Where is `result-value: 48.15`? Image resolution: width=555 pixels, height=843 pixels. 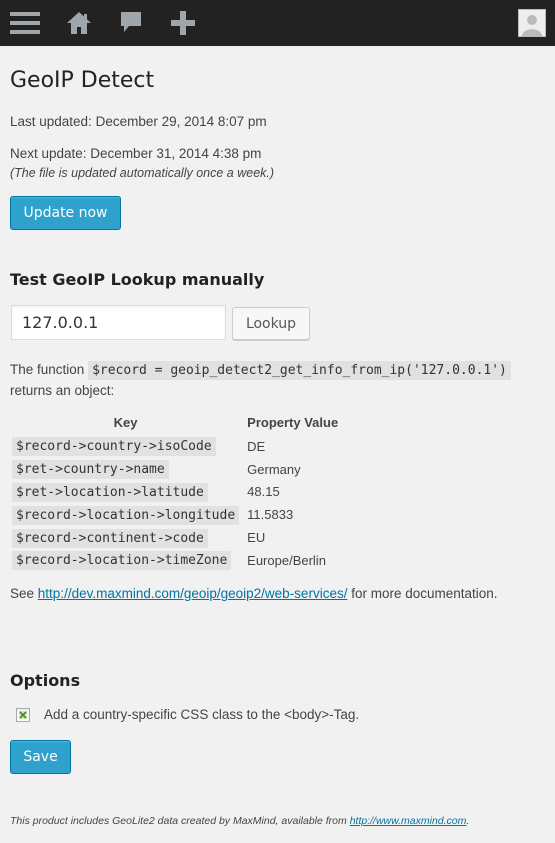 result-value: 48.15 is located at coordinates (263, 492).